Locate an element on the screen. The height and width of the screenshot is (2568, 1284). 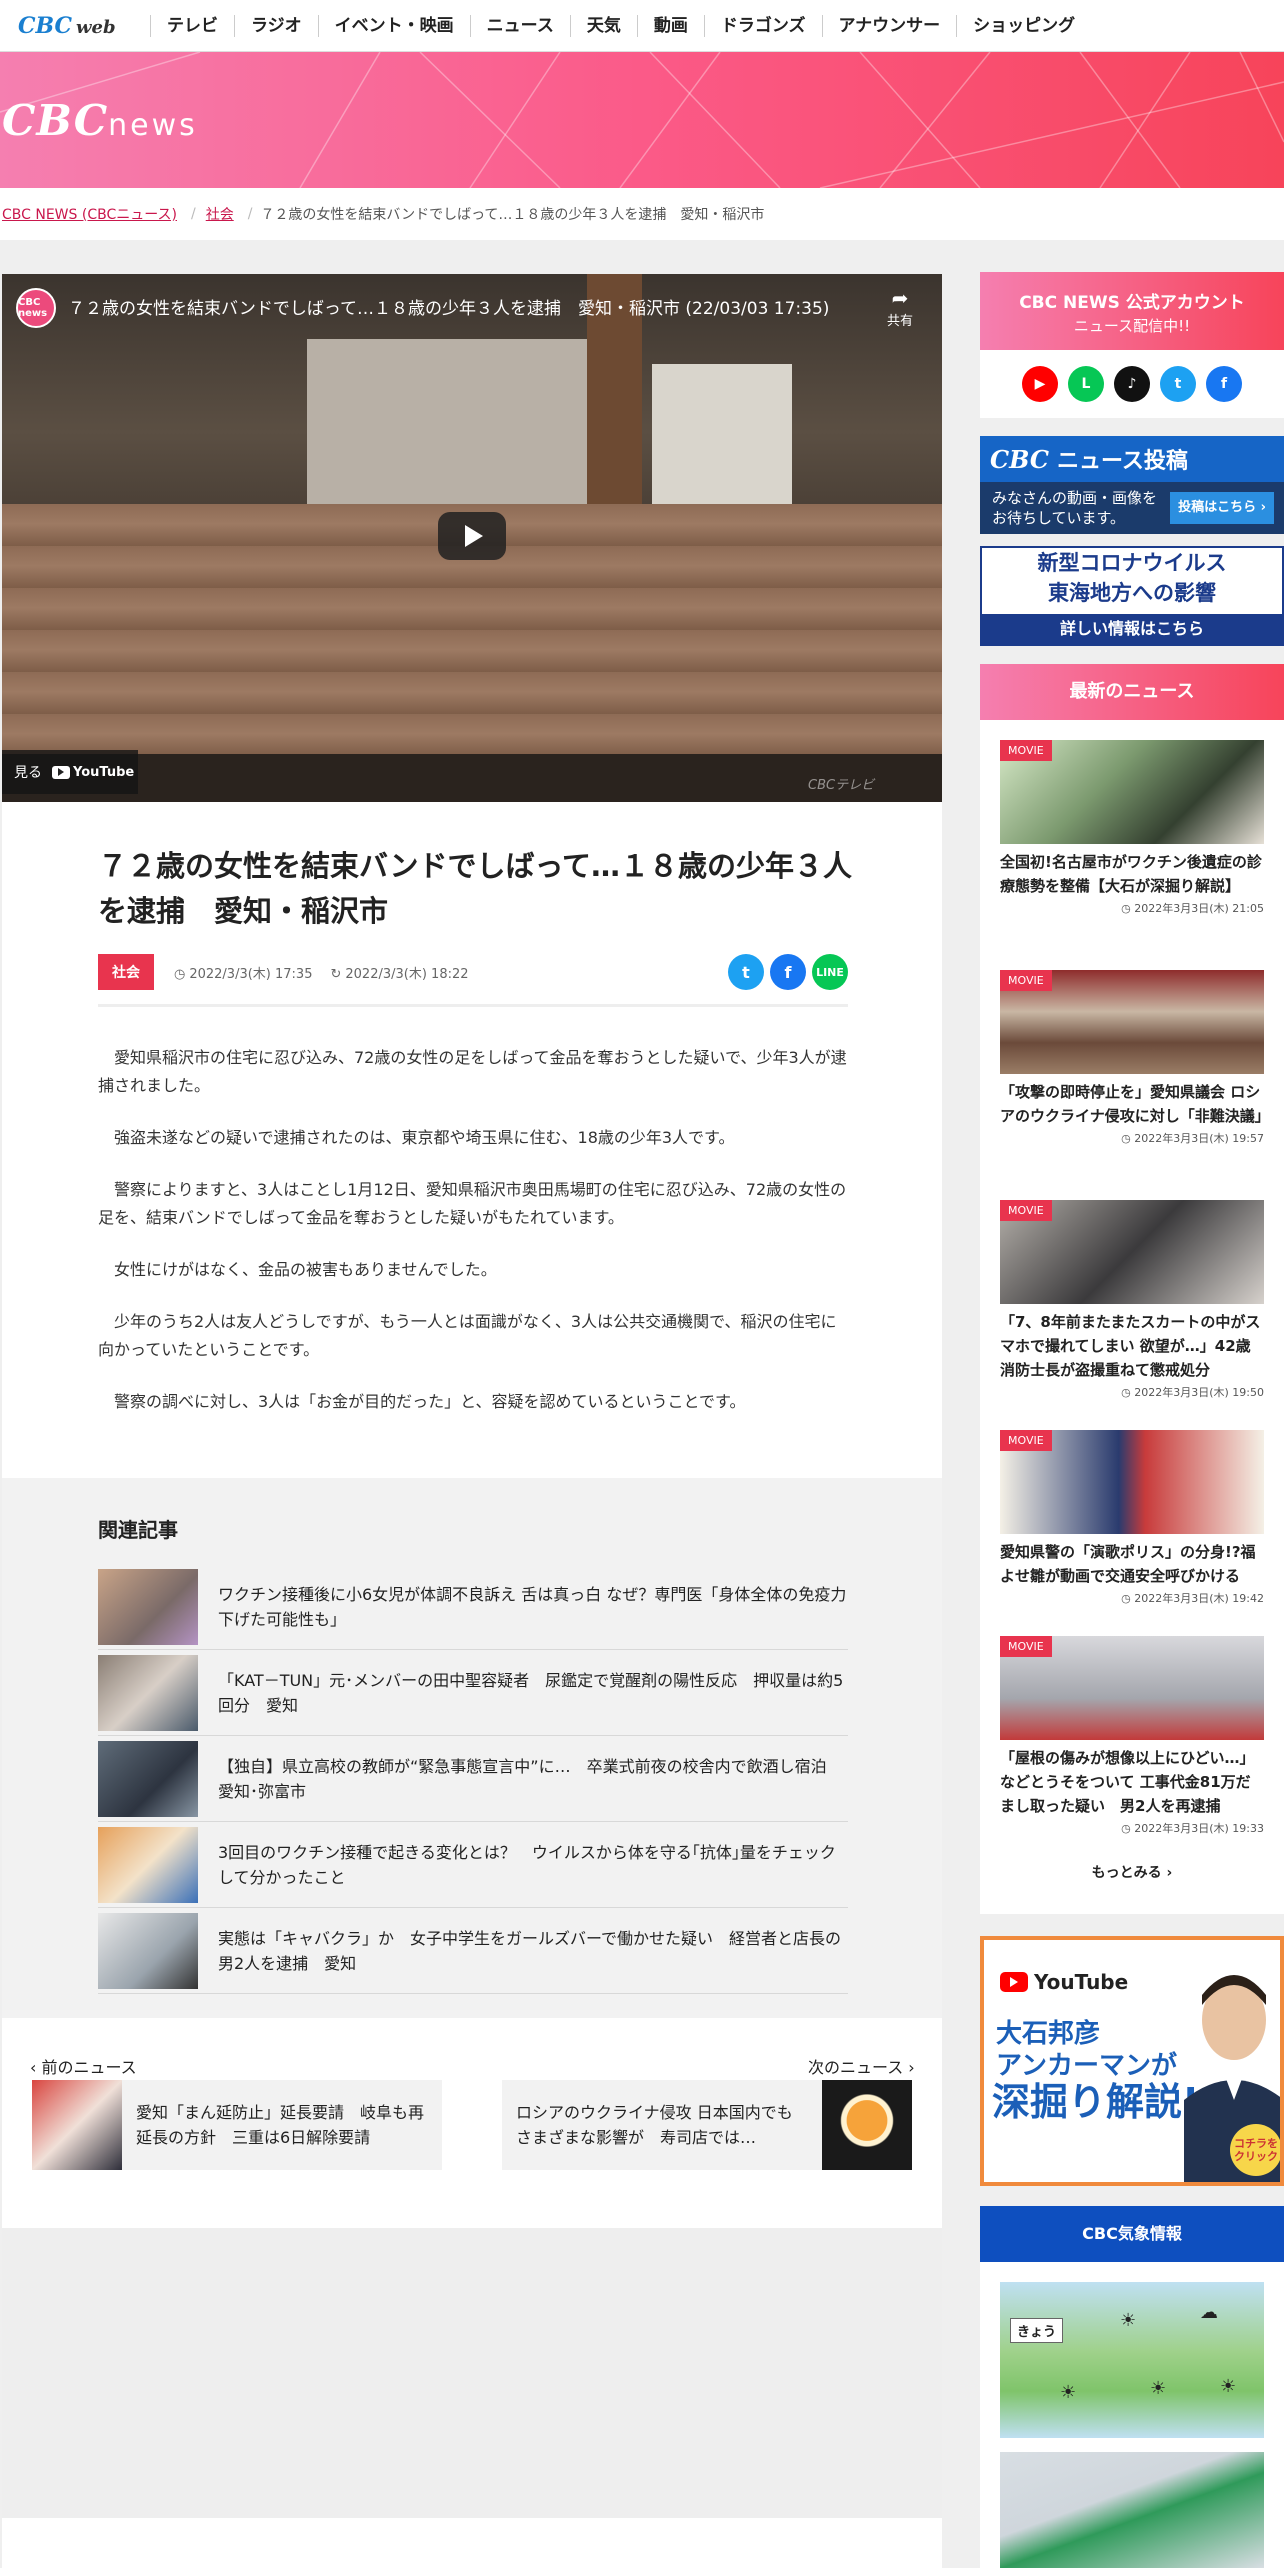
youtube-icon: YouTube is located at coordinates (93, 772).